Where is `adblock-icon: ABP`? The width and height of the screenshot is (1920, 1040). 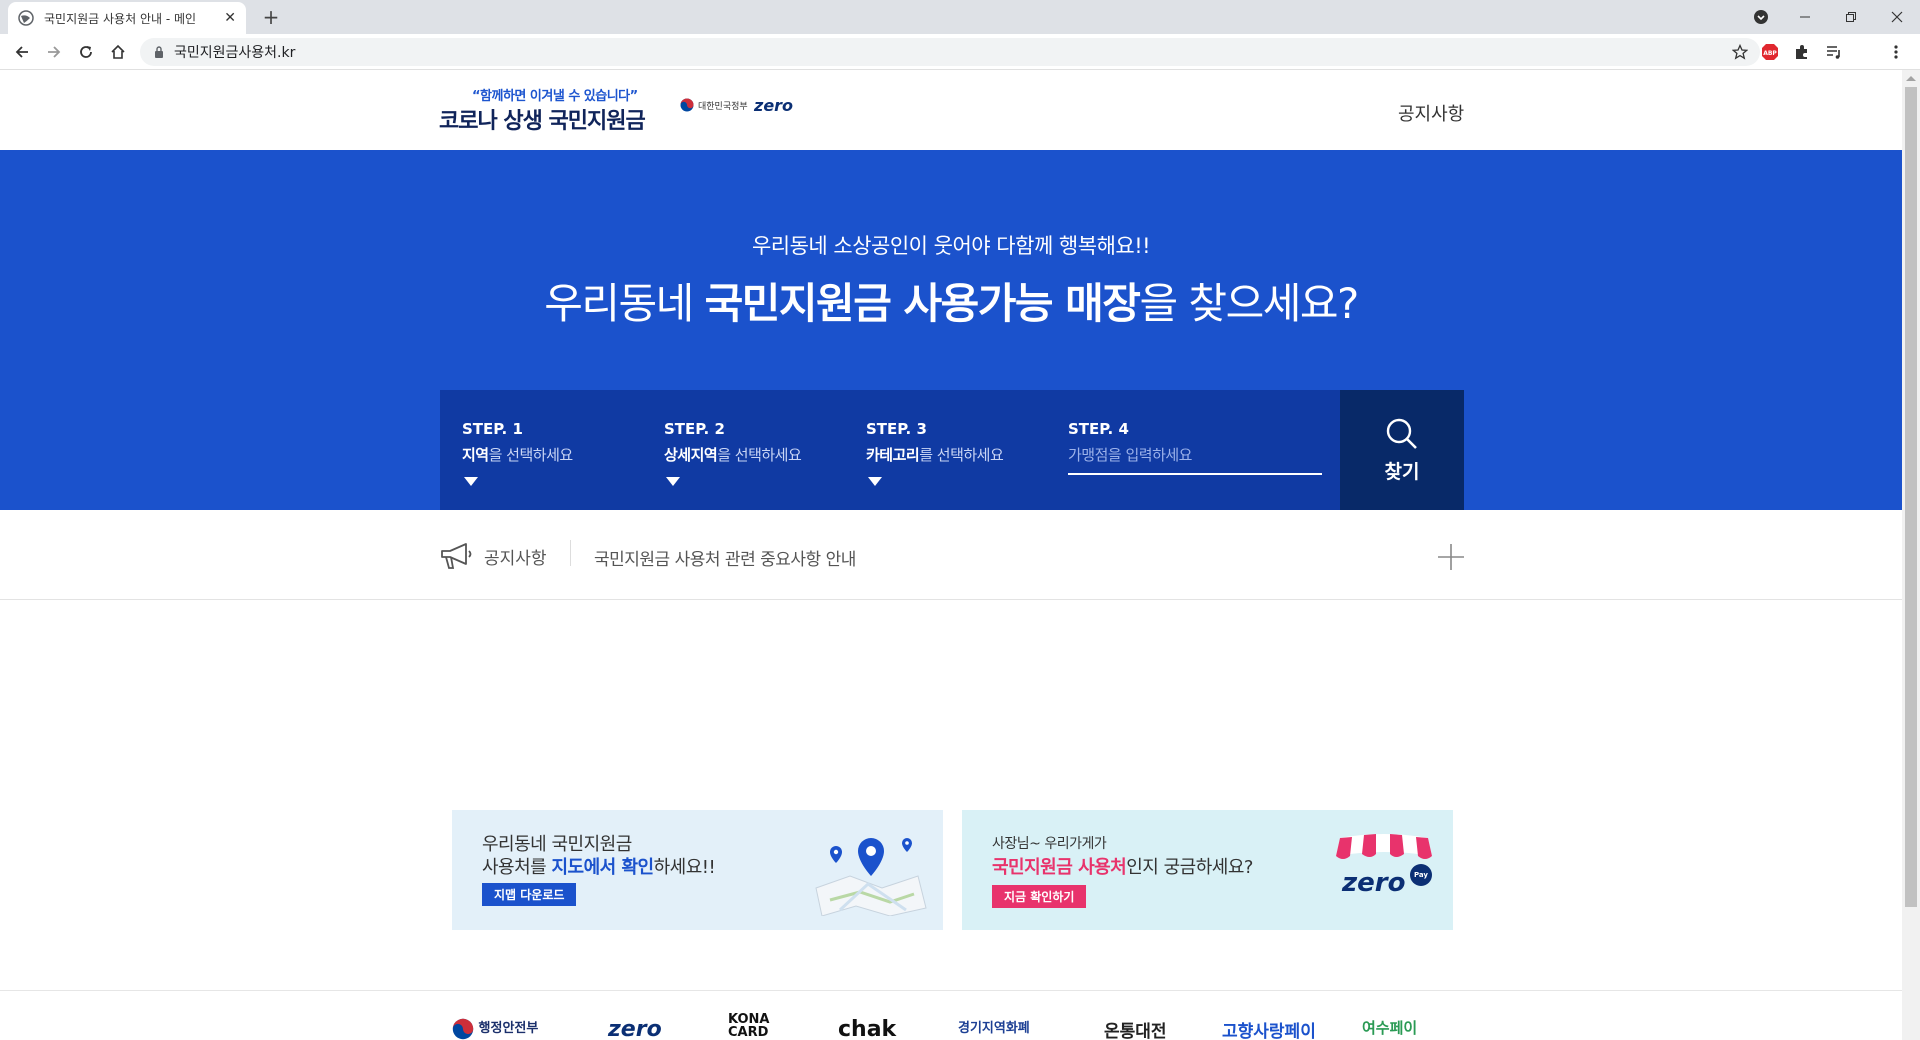 adblock-icon: ABP is located at coordinates (1770, 52).